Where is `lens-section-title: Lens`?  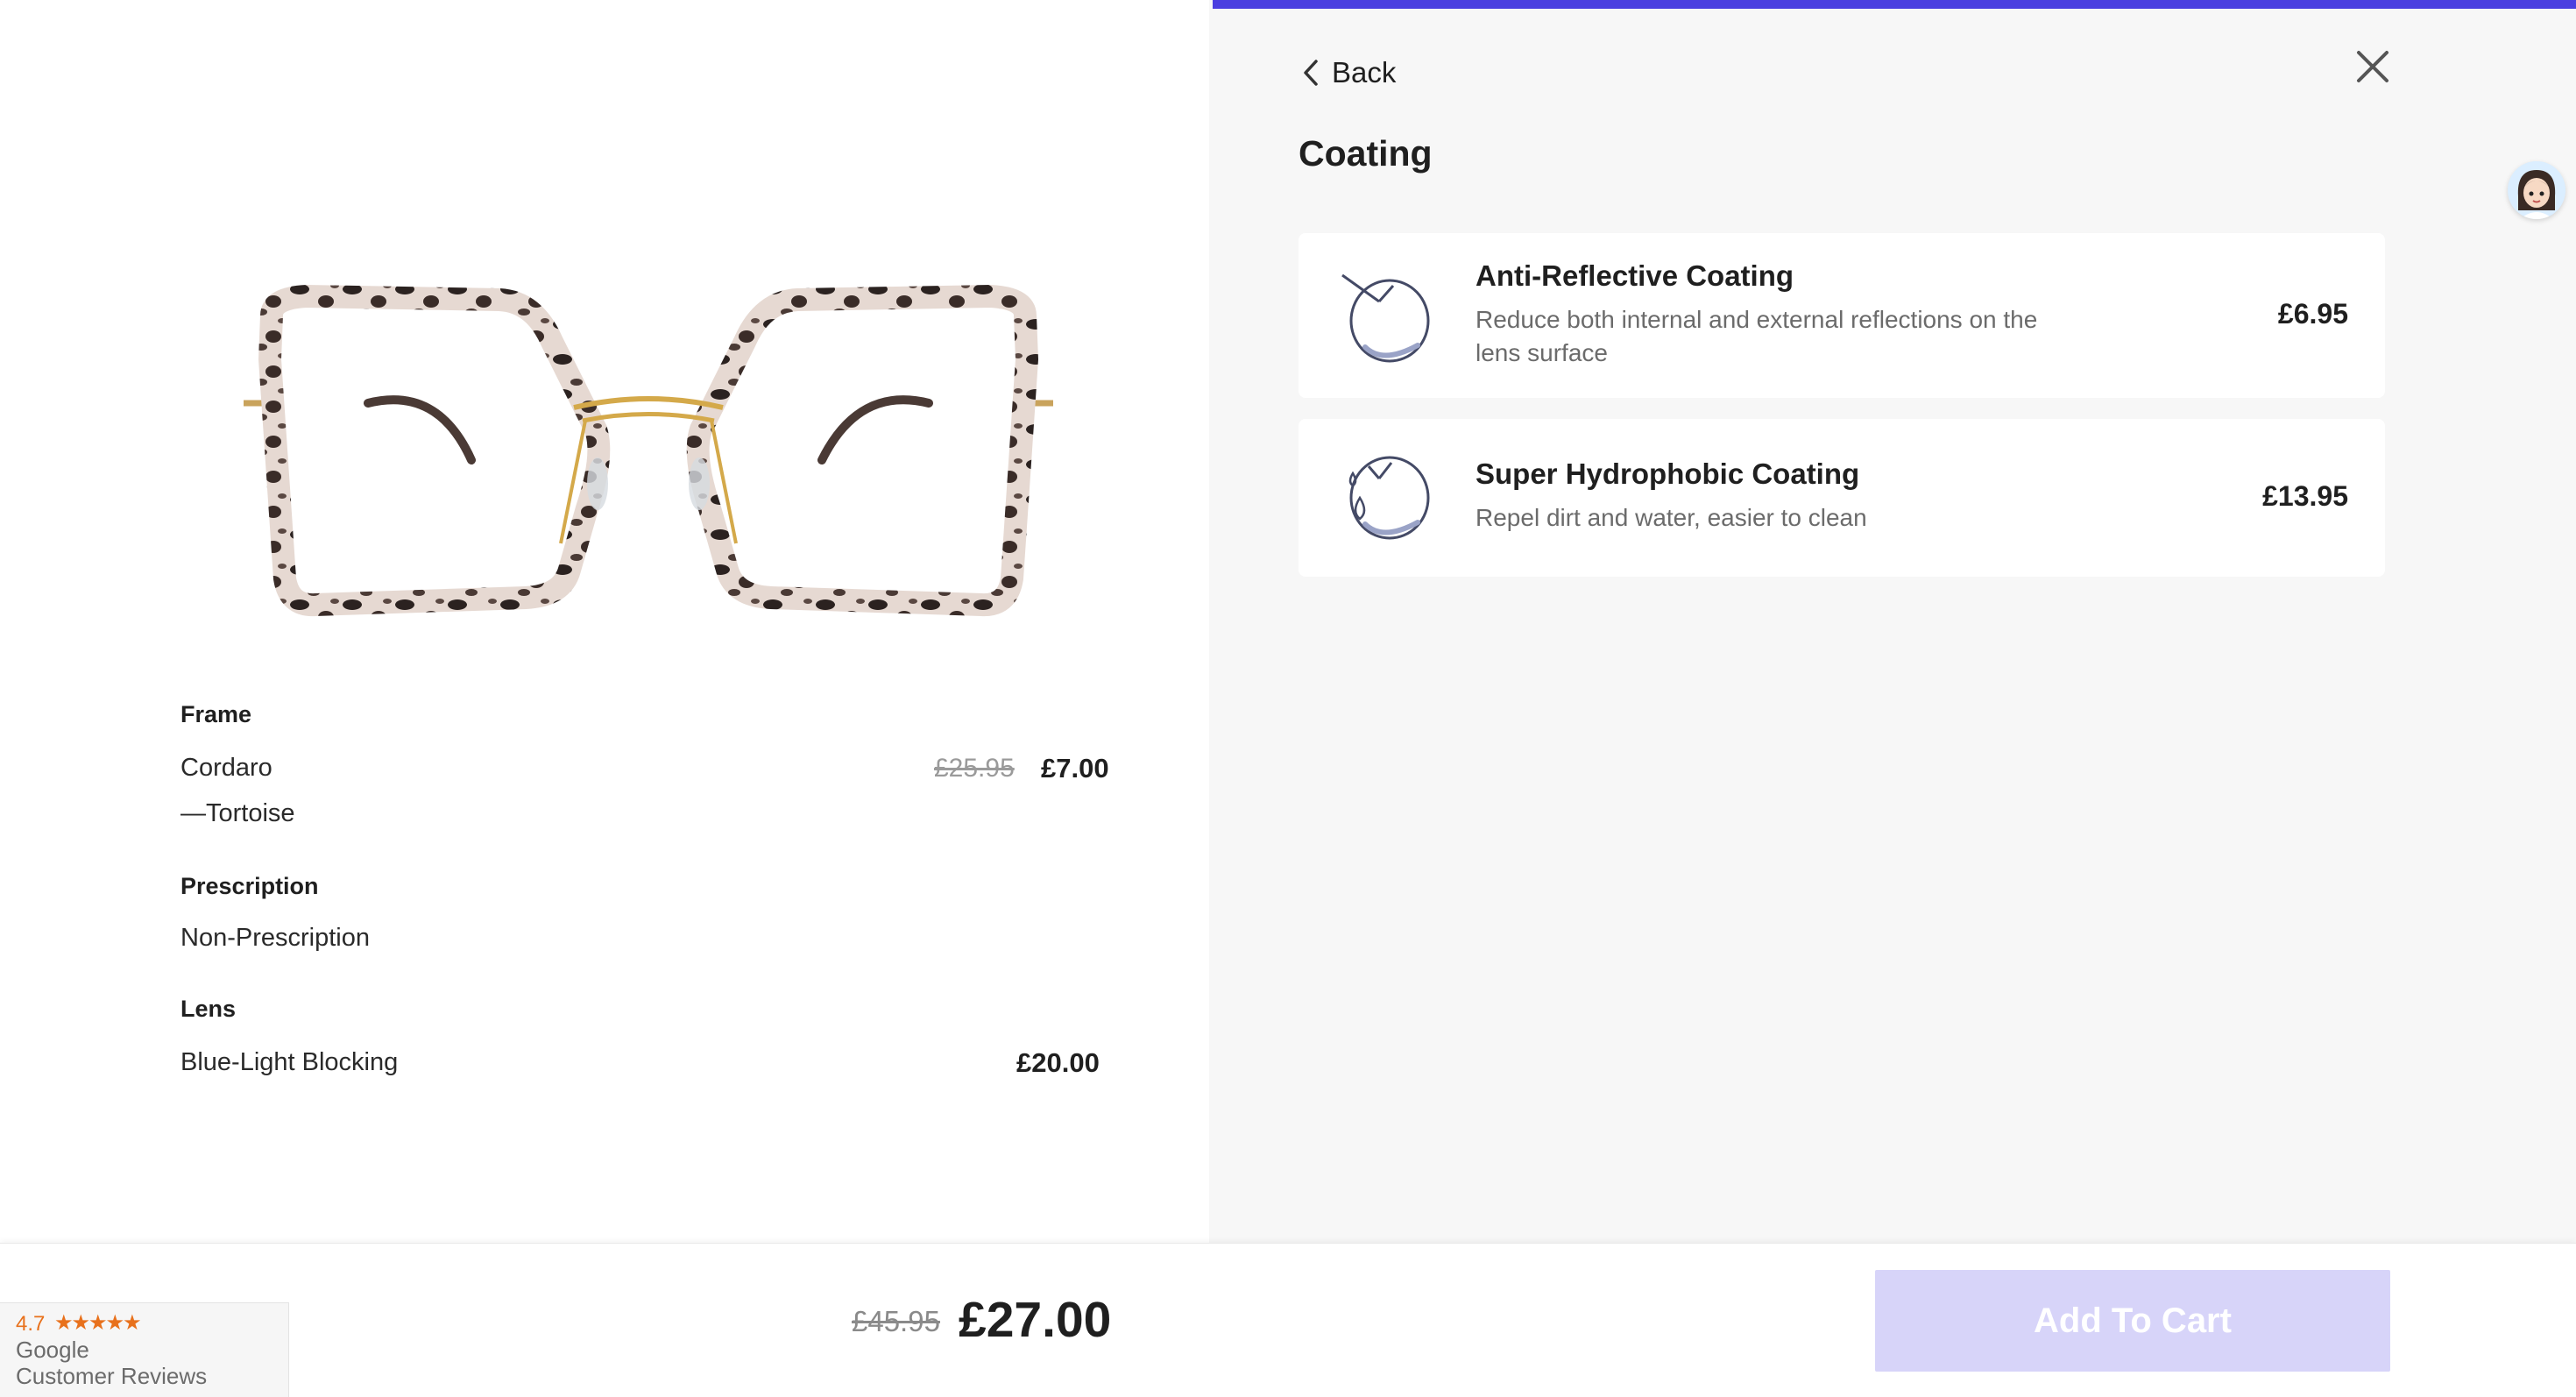
lens-section-title: Lens is located at coordinates (208, 1009).